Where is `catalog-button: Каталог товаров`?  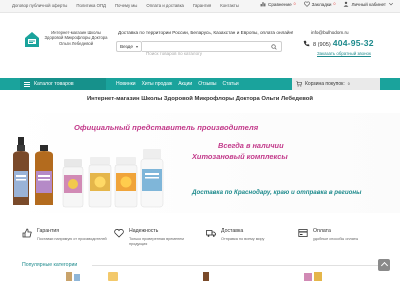 catalog-button: Каталог товаров is located at coordinates (63, 84).